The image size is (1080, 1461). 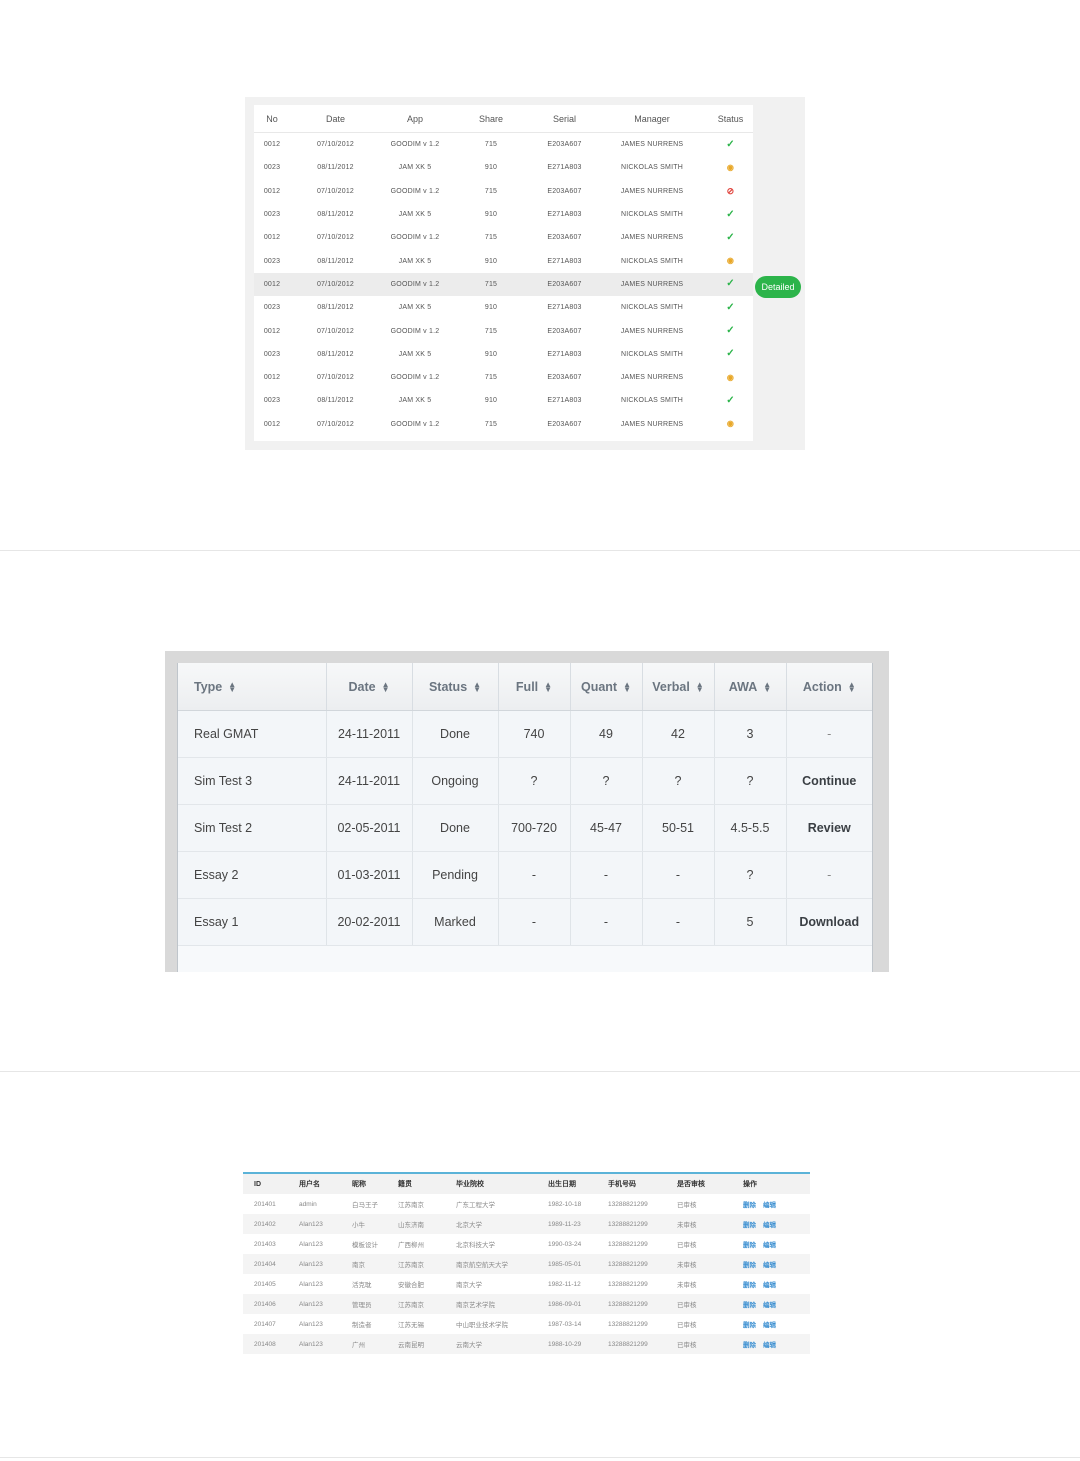 What do you see at coordinates (730, 167) in the screenshot?
I see `cell-status: ◉` at bounding box center [730, 167].